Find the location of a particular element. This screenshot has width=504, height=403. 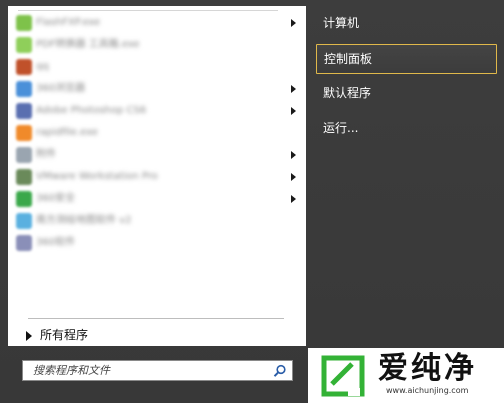

program-label: PDF转换器 工具箱.exe is located at coordinates (88, 44).